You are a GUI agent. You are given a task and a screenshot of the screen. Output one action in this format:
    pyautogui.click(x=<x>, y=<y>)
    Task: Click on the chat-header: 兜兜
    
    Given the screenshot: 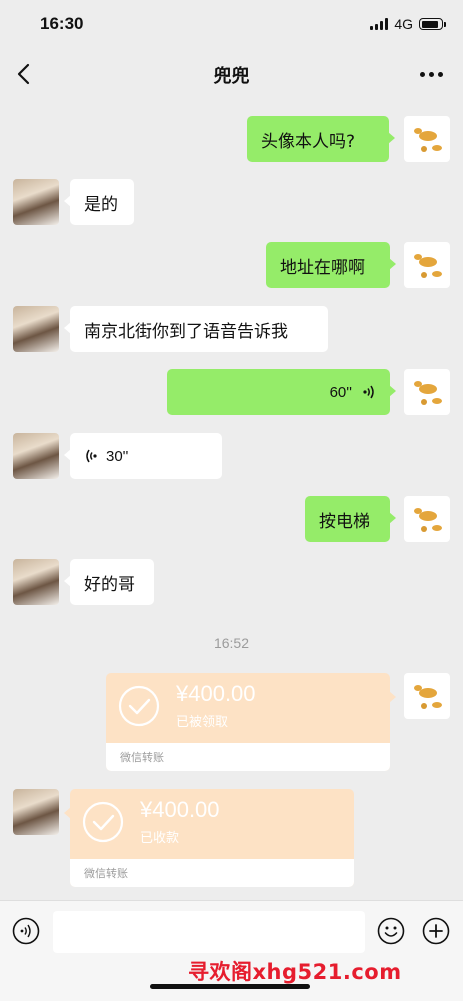 What is the action you would take?
    pyautogui.click(x=231, y=74)
    